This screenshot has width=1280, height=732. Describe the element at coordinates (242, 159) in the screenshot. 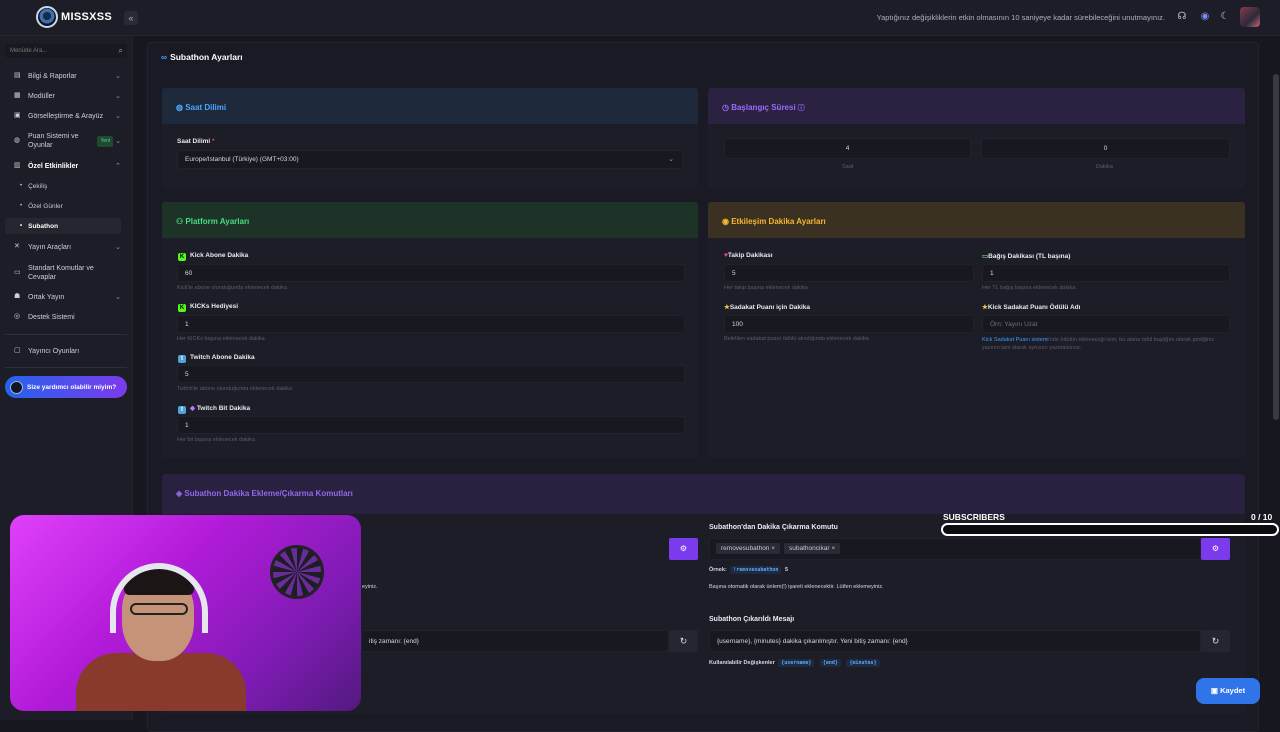

I see `timezone-value: Europe/Istanbul (Türkiye) (GMT+03:00)` at that location.